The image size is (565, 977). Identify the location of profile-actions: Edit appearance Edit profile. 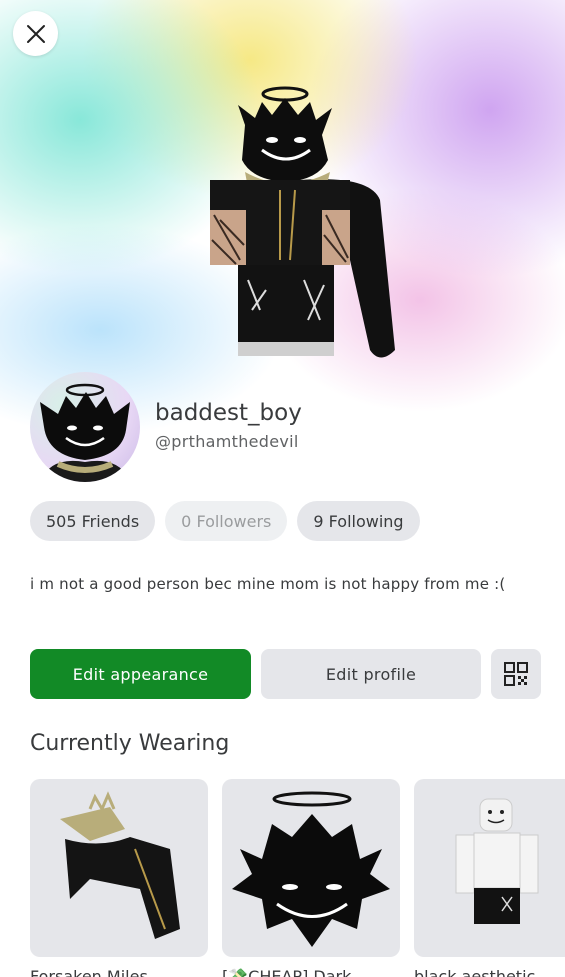
(285, 674).